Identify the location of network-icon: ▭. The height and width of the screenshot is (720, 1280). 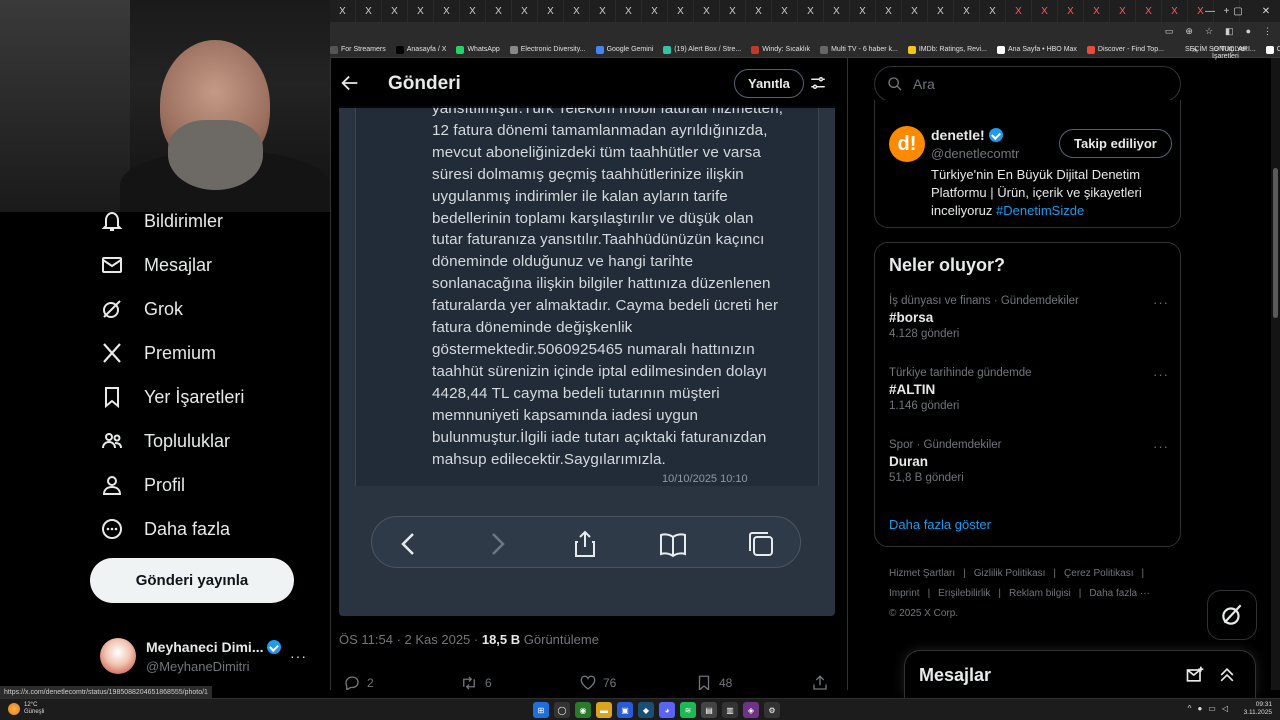
(1212, 708).